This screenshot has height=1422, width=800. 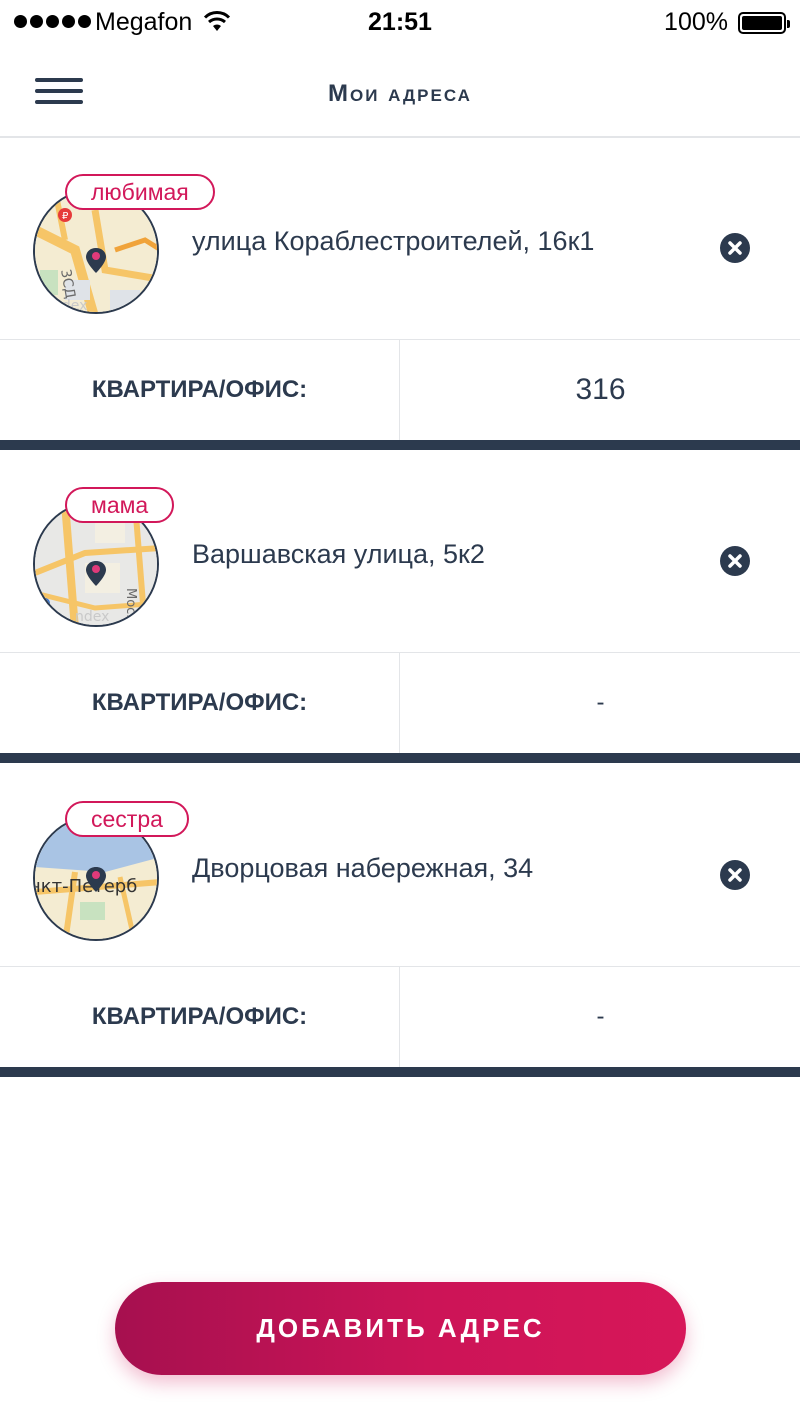 What do you see at coordinates (764, 23) in the screenshot?
I see `battery-icon` at bounding box center [764, 23].